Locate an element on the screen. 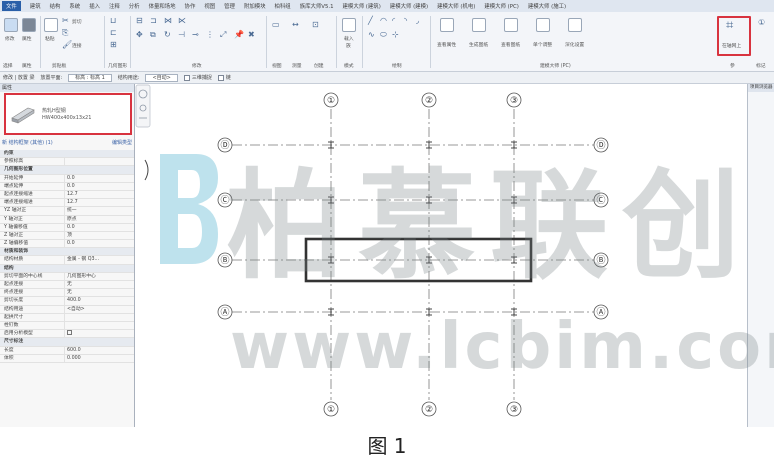  detail-settings-icon is located at coordinates (575, 25).